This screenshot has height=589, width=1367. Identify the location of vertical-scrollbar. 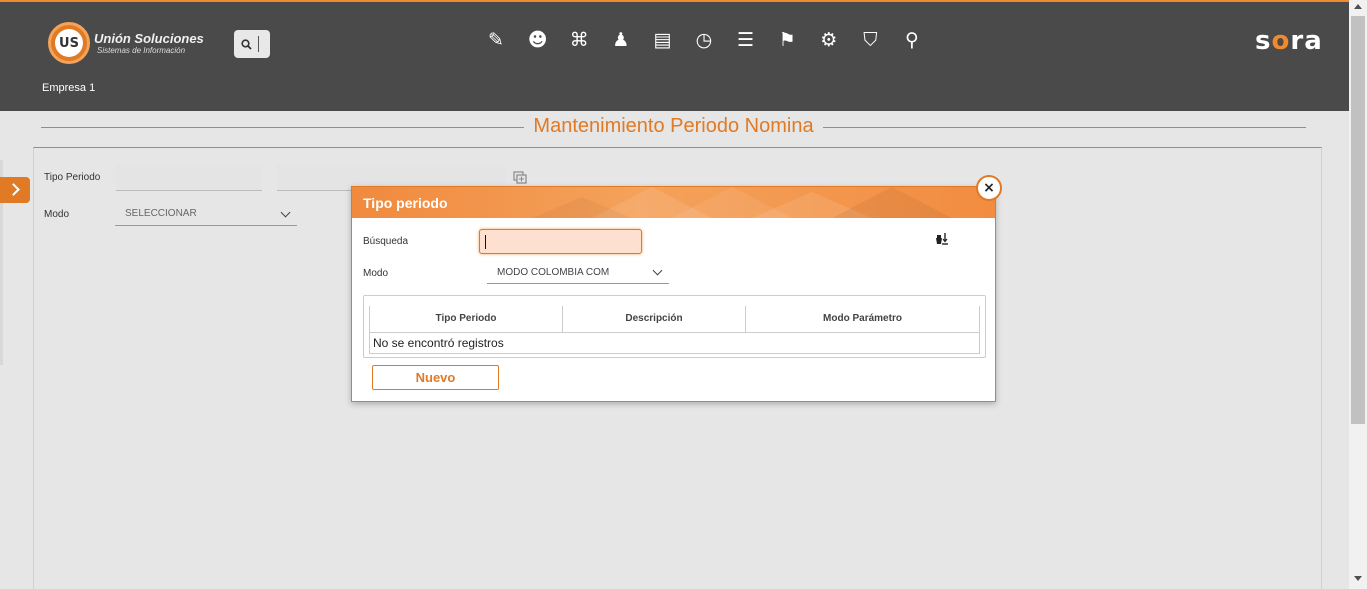
(1358, 294).